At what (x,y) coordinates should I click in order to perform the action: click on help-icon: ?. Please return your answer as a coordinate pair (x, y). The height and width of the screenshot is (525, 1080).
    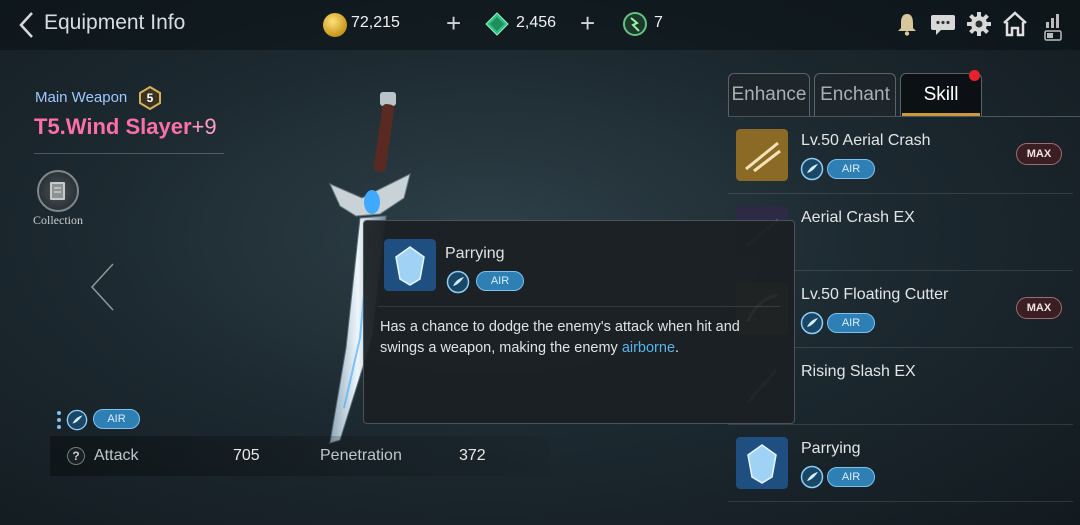
    Looking at the image, I should click on (76, 456).